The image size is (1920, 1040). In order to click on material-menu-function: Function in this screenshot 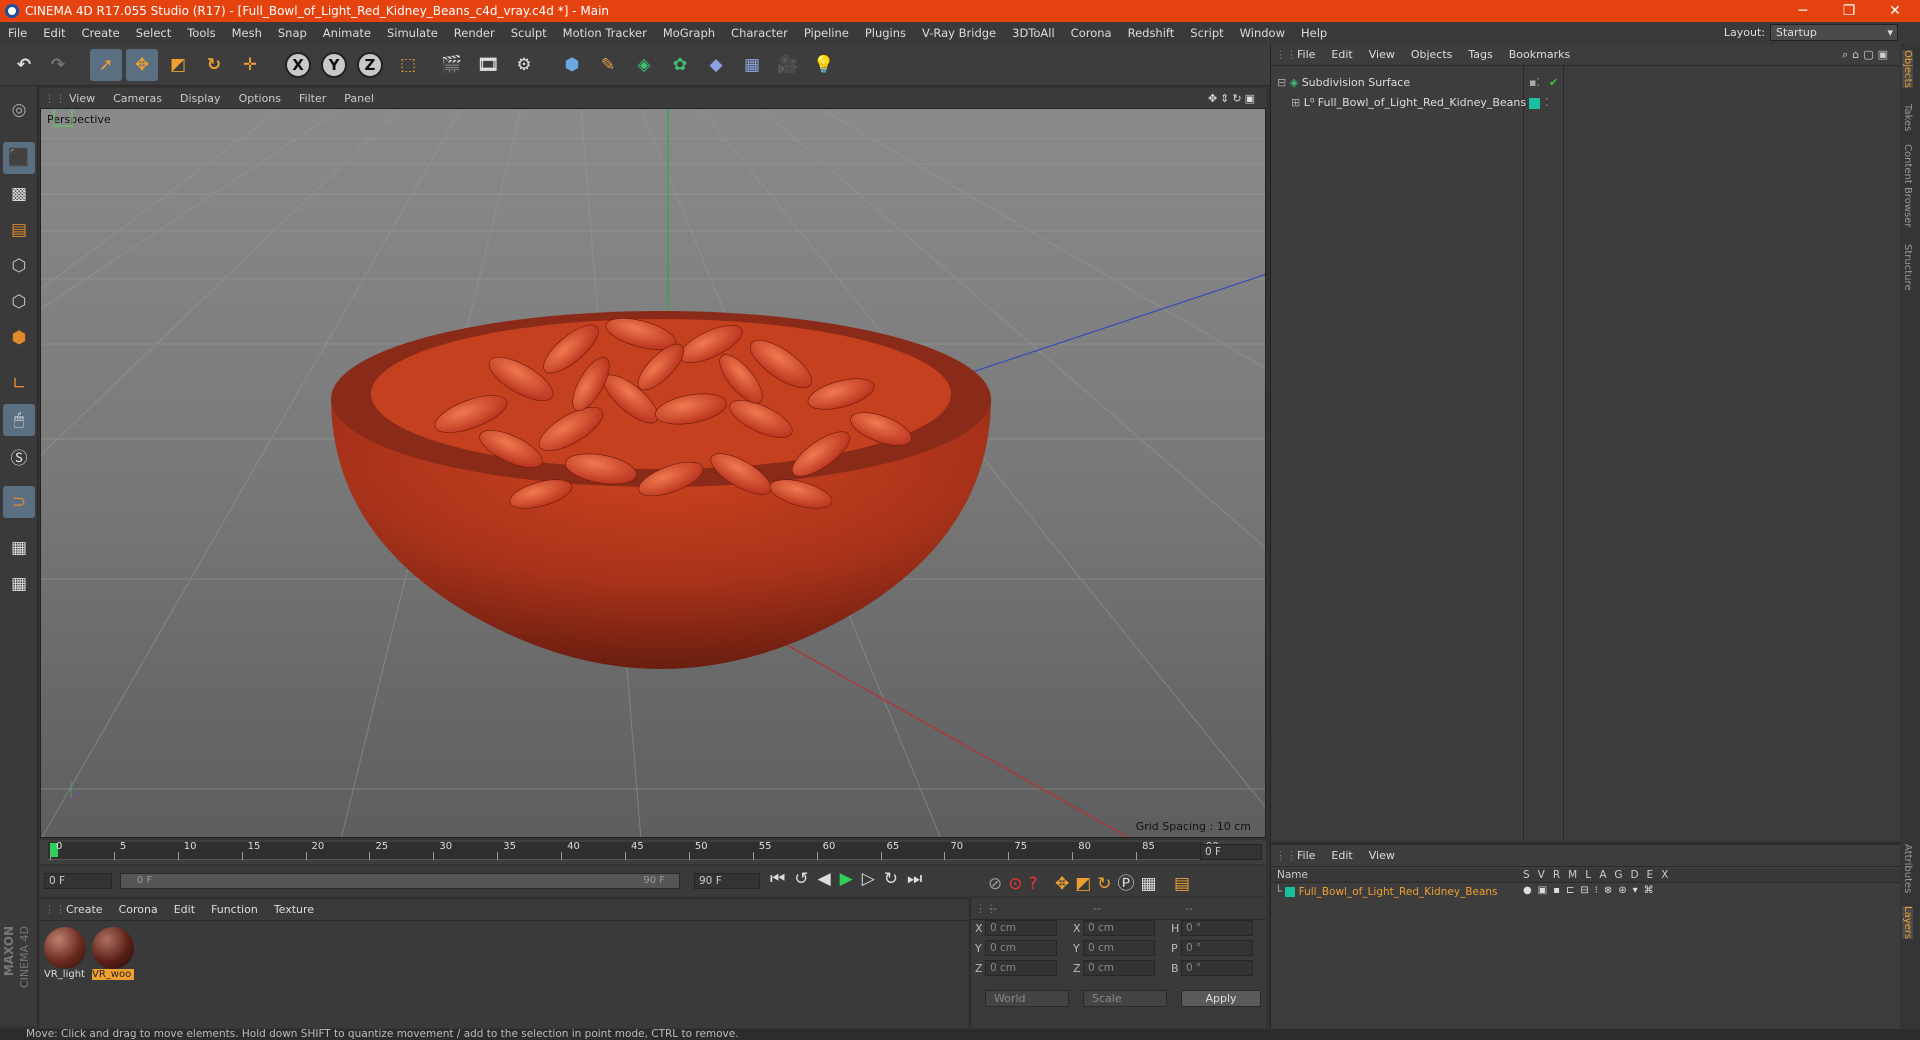, I will do `click(234, 909)`.